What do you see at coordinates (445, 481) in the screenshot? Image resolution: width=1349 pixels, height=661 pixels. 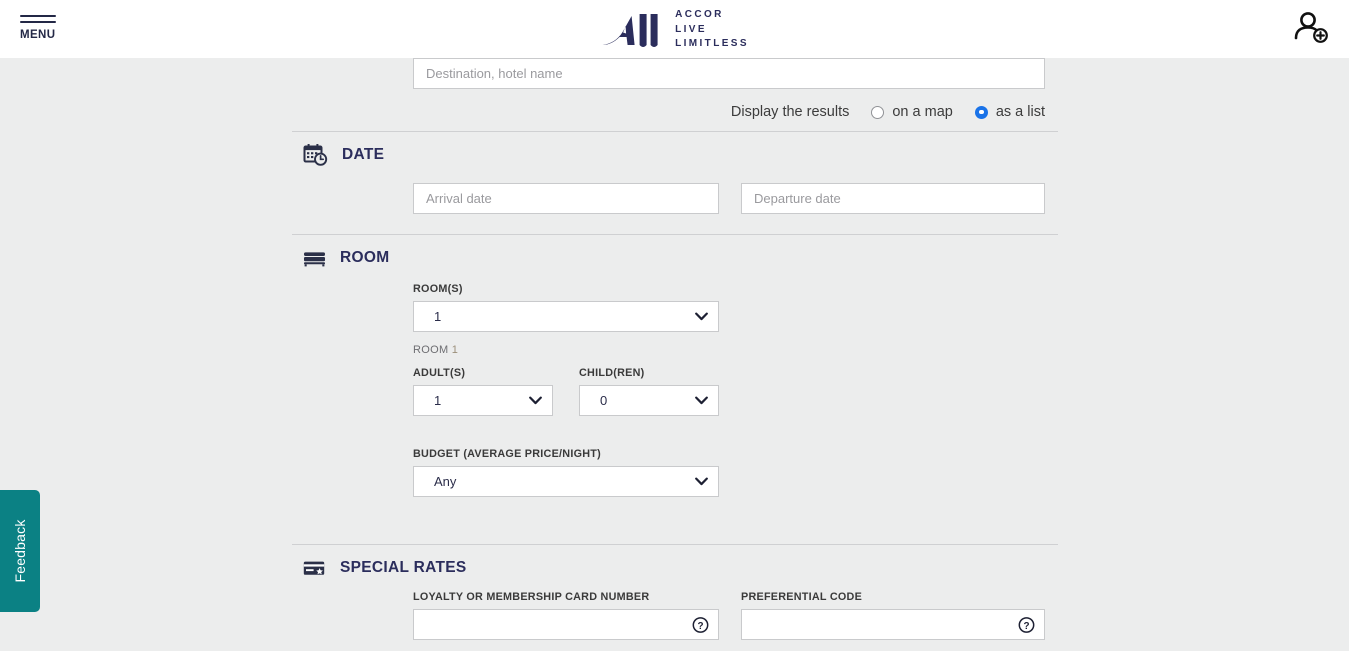 I see `budget-select-value: Any` at bounding box center [445, 481].